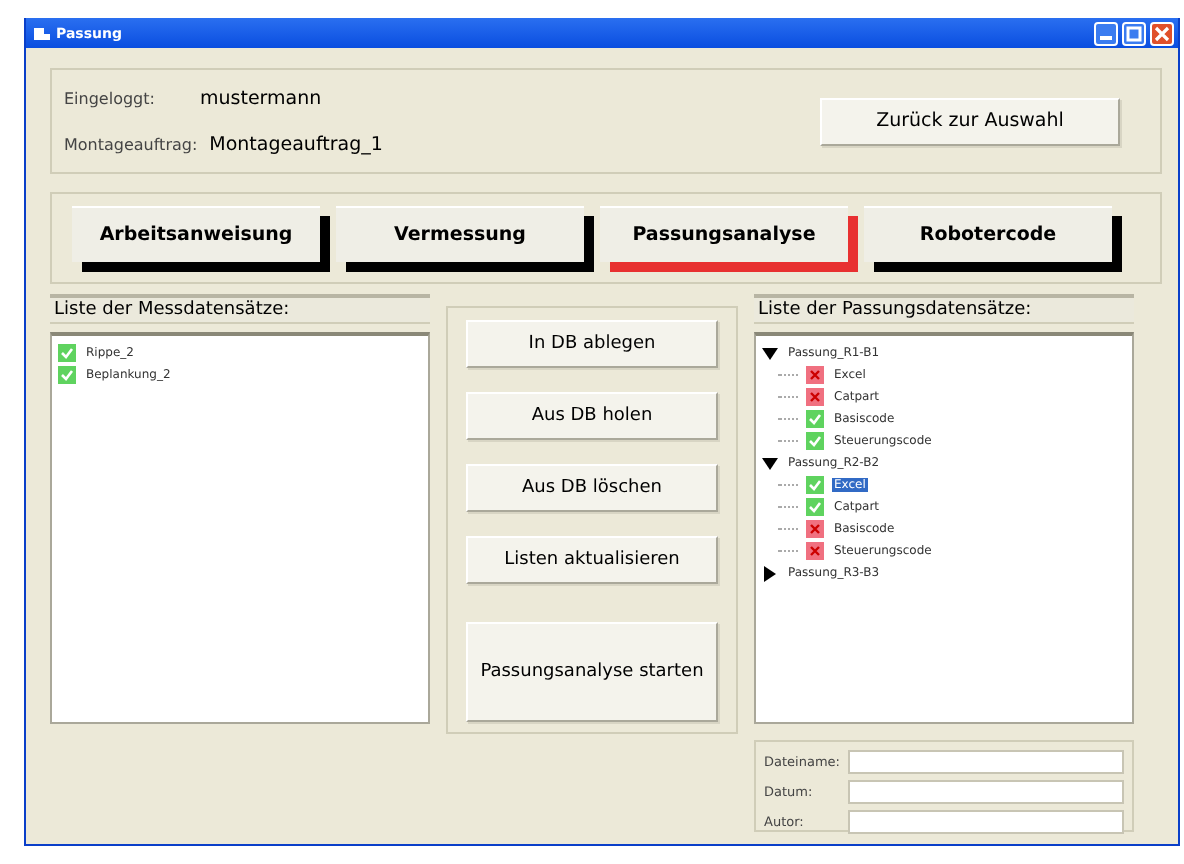  I want to click on action-button: Aus DB löschen, so click(592, 488).